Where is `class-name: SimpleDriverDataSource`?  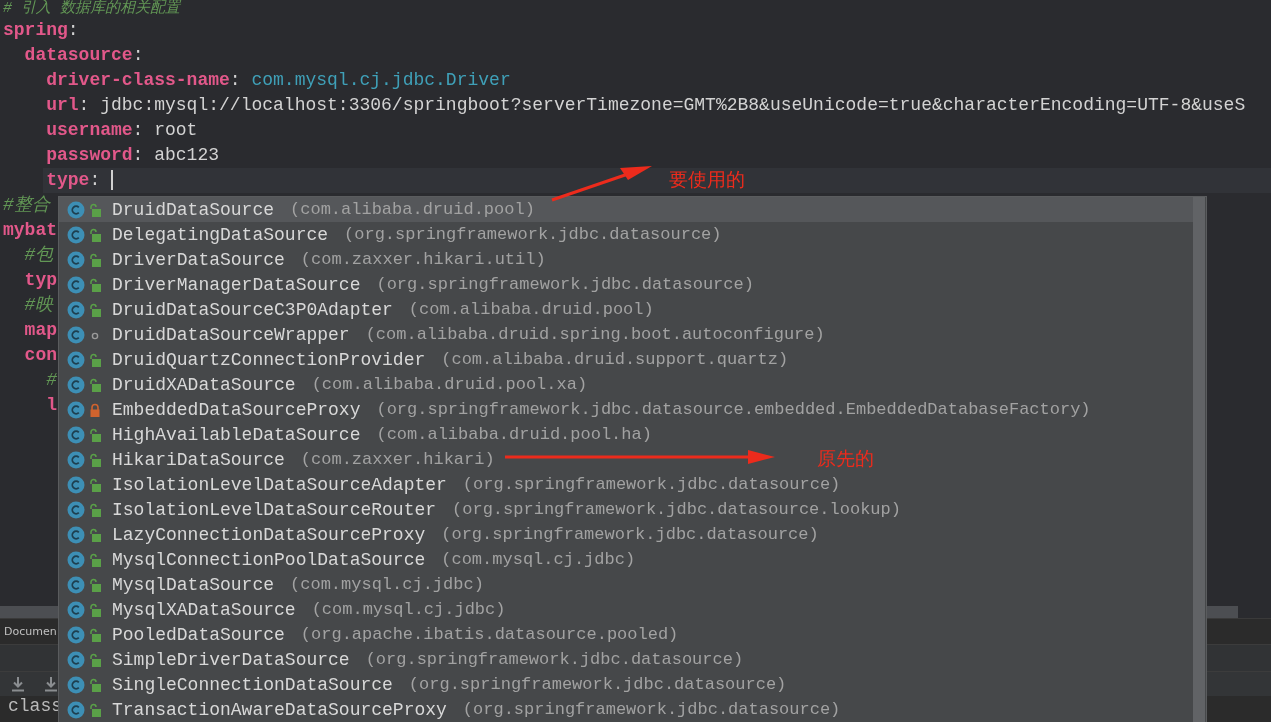
class-name: SimpleDriverDataSource is located at coordinates (231, 659).